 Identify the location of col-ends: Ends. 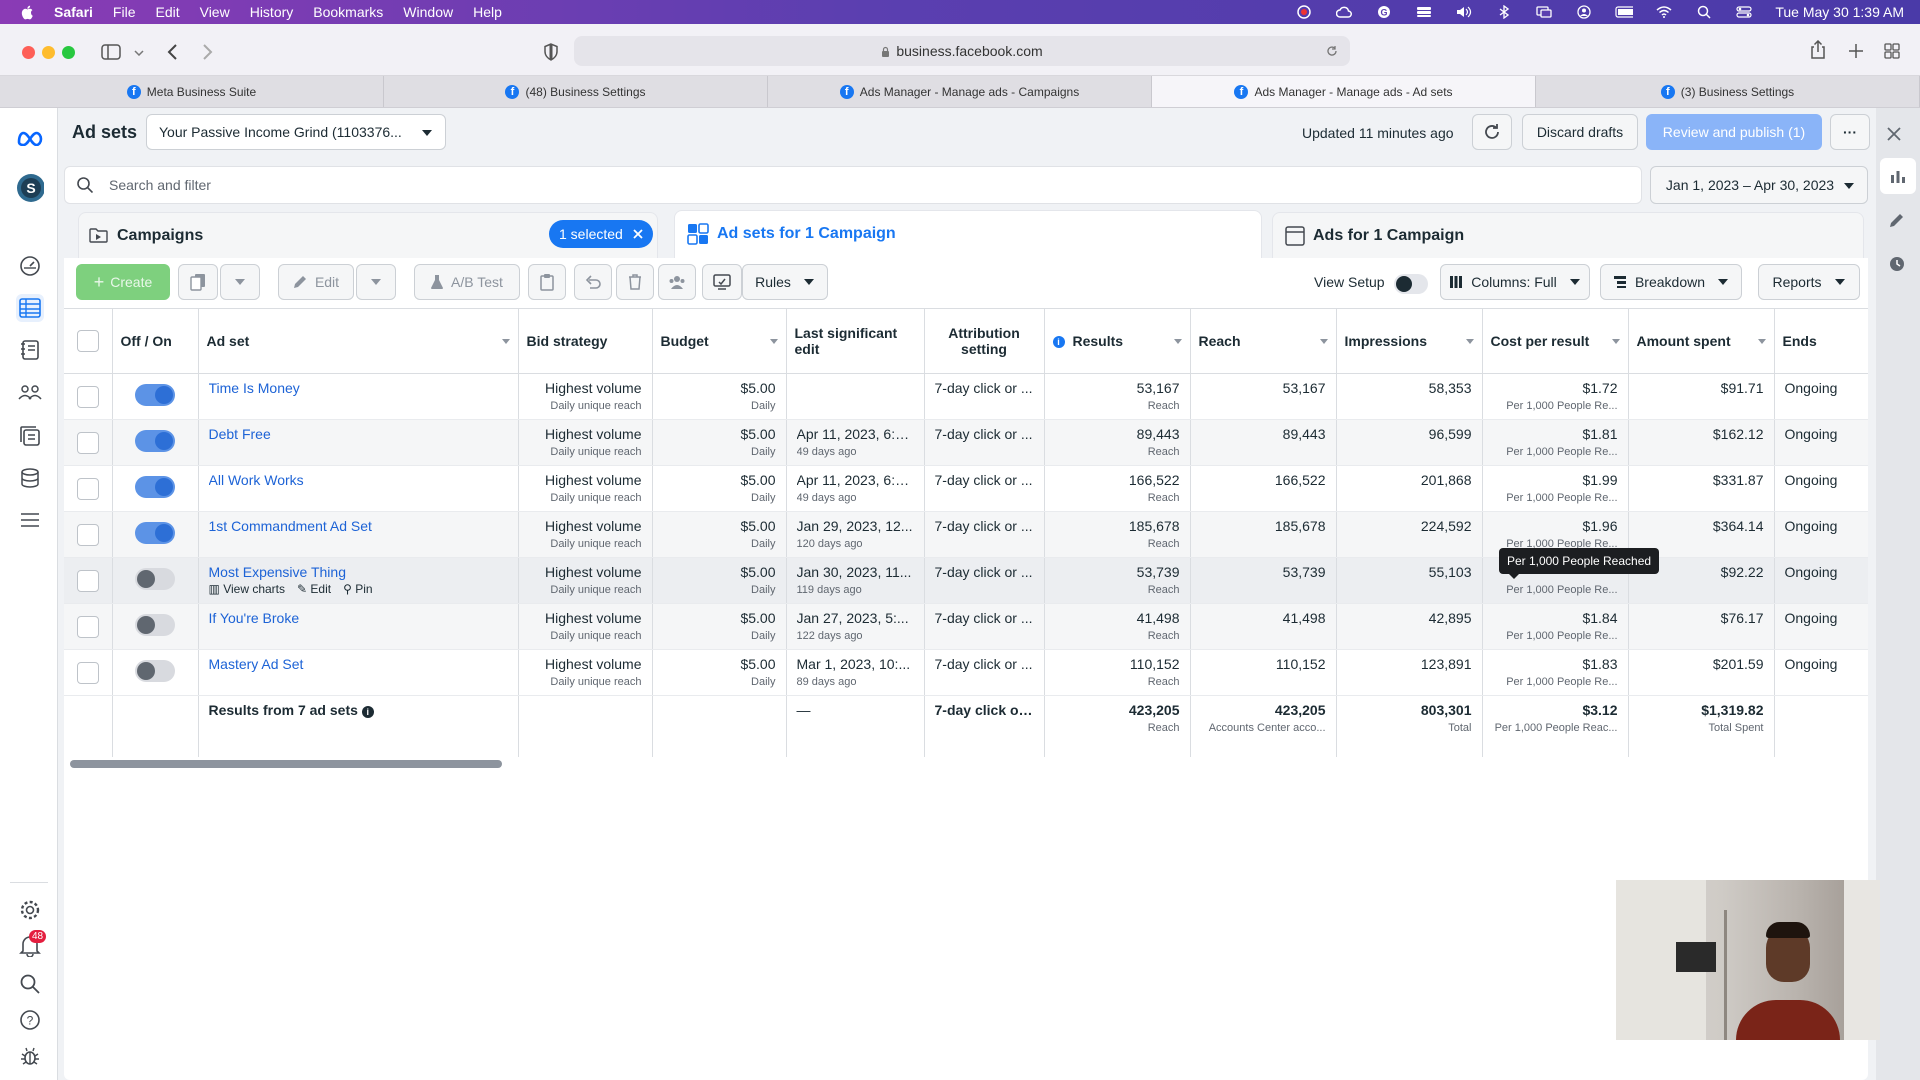
(1821, 341).